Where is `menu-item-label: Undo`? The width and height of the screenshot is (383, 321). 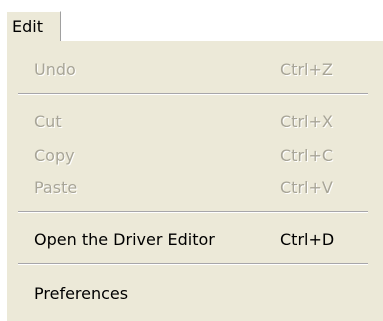
menu-item-label: Undo is located at coordinates (55, 69).